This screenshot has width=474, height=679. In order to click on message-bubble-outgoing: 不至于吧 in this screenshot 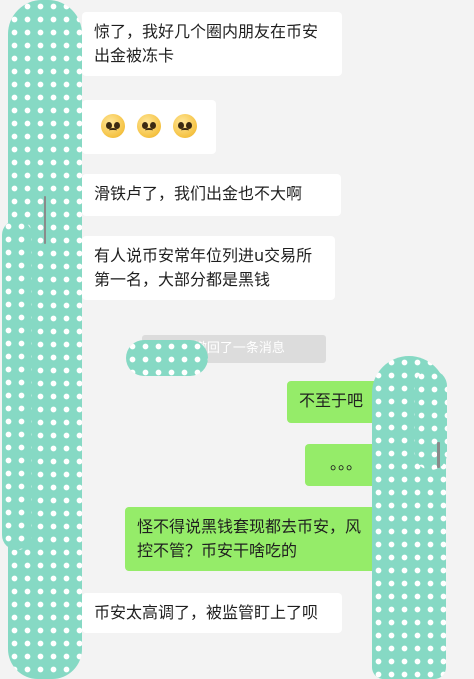, I will do `click(335, 402)`.